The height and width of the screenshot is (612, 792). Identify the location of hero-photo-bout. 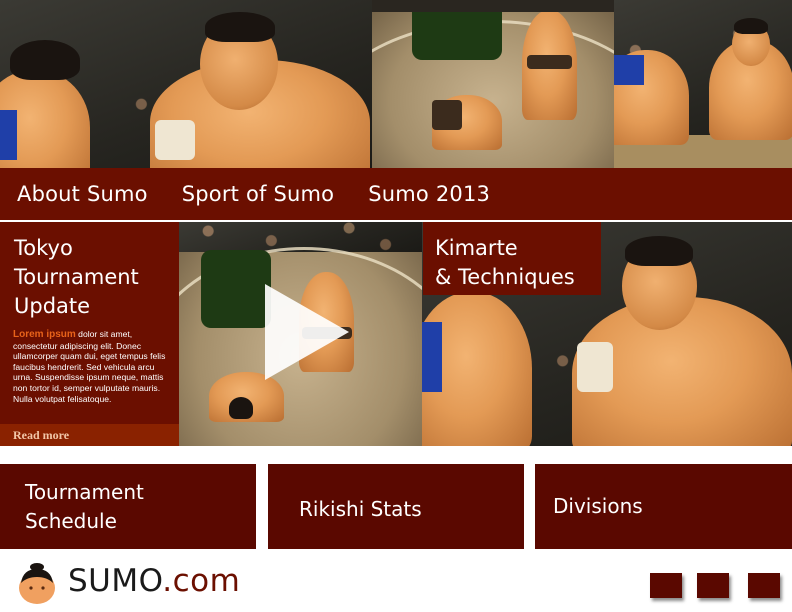
(493, 84).